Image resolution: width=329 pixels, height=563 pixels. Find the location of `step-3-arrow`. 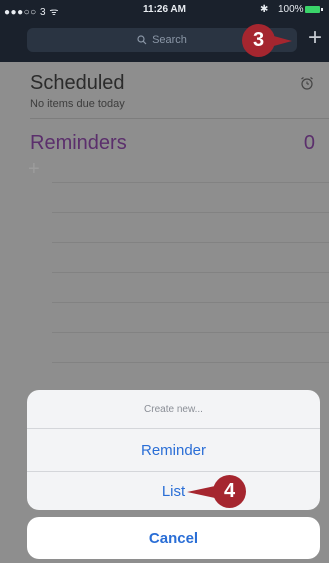

step-3-arrow is located at coordinates (281, 41).